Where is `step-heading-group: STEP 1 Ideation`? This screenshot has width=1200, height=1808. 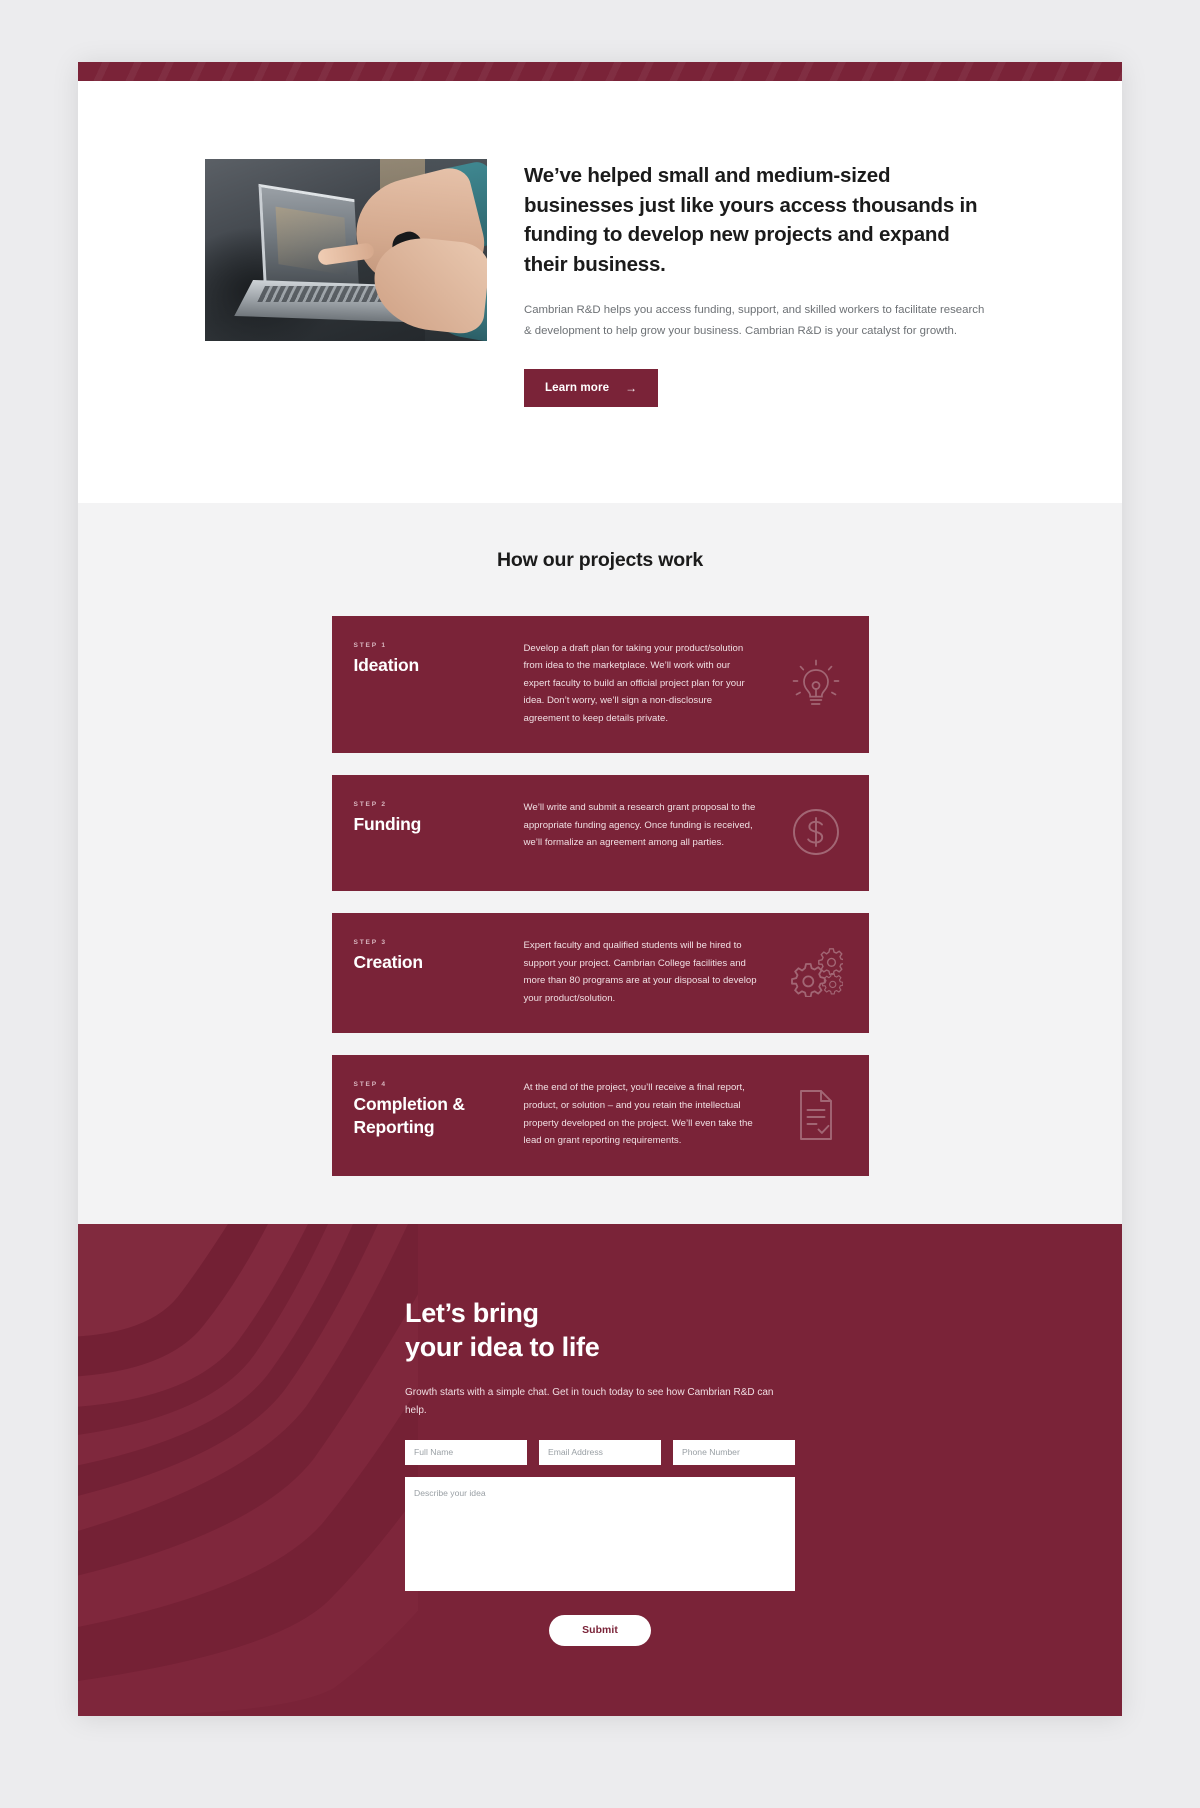
step-heading-group: STEP 1 Ideation is located at coordinates (428, 658).